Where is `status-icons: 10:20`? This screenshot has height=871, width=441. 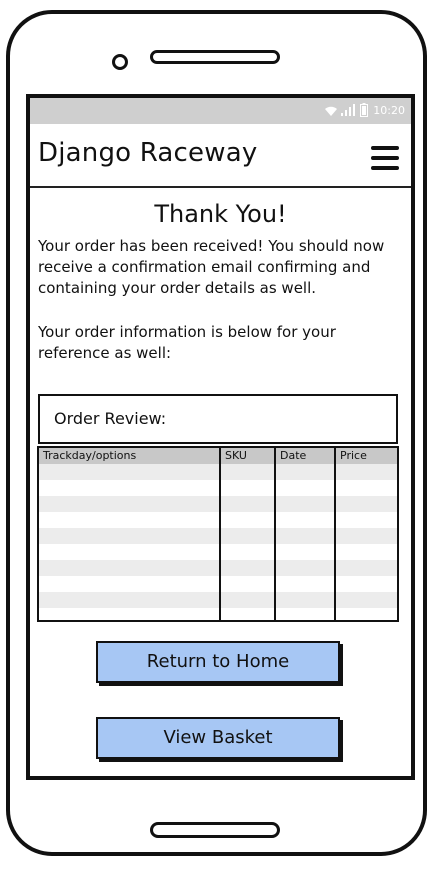
status-icons: 10:20 is located at coordinates (364, 110).